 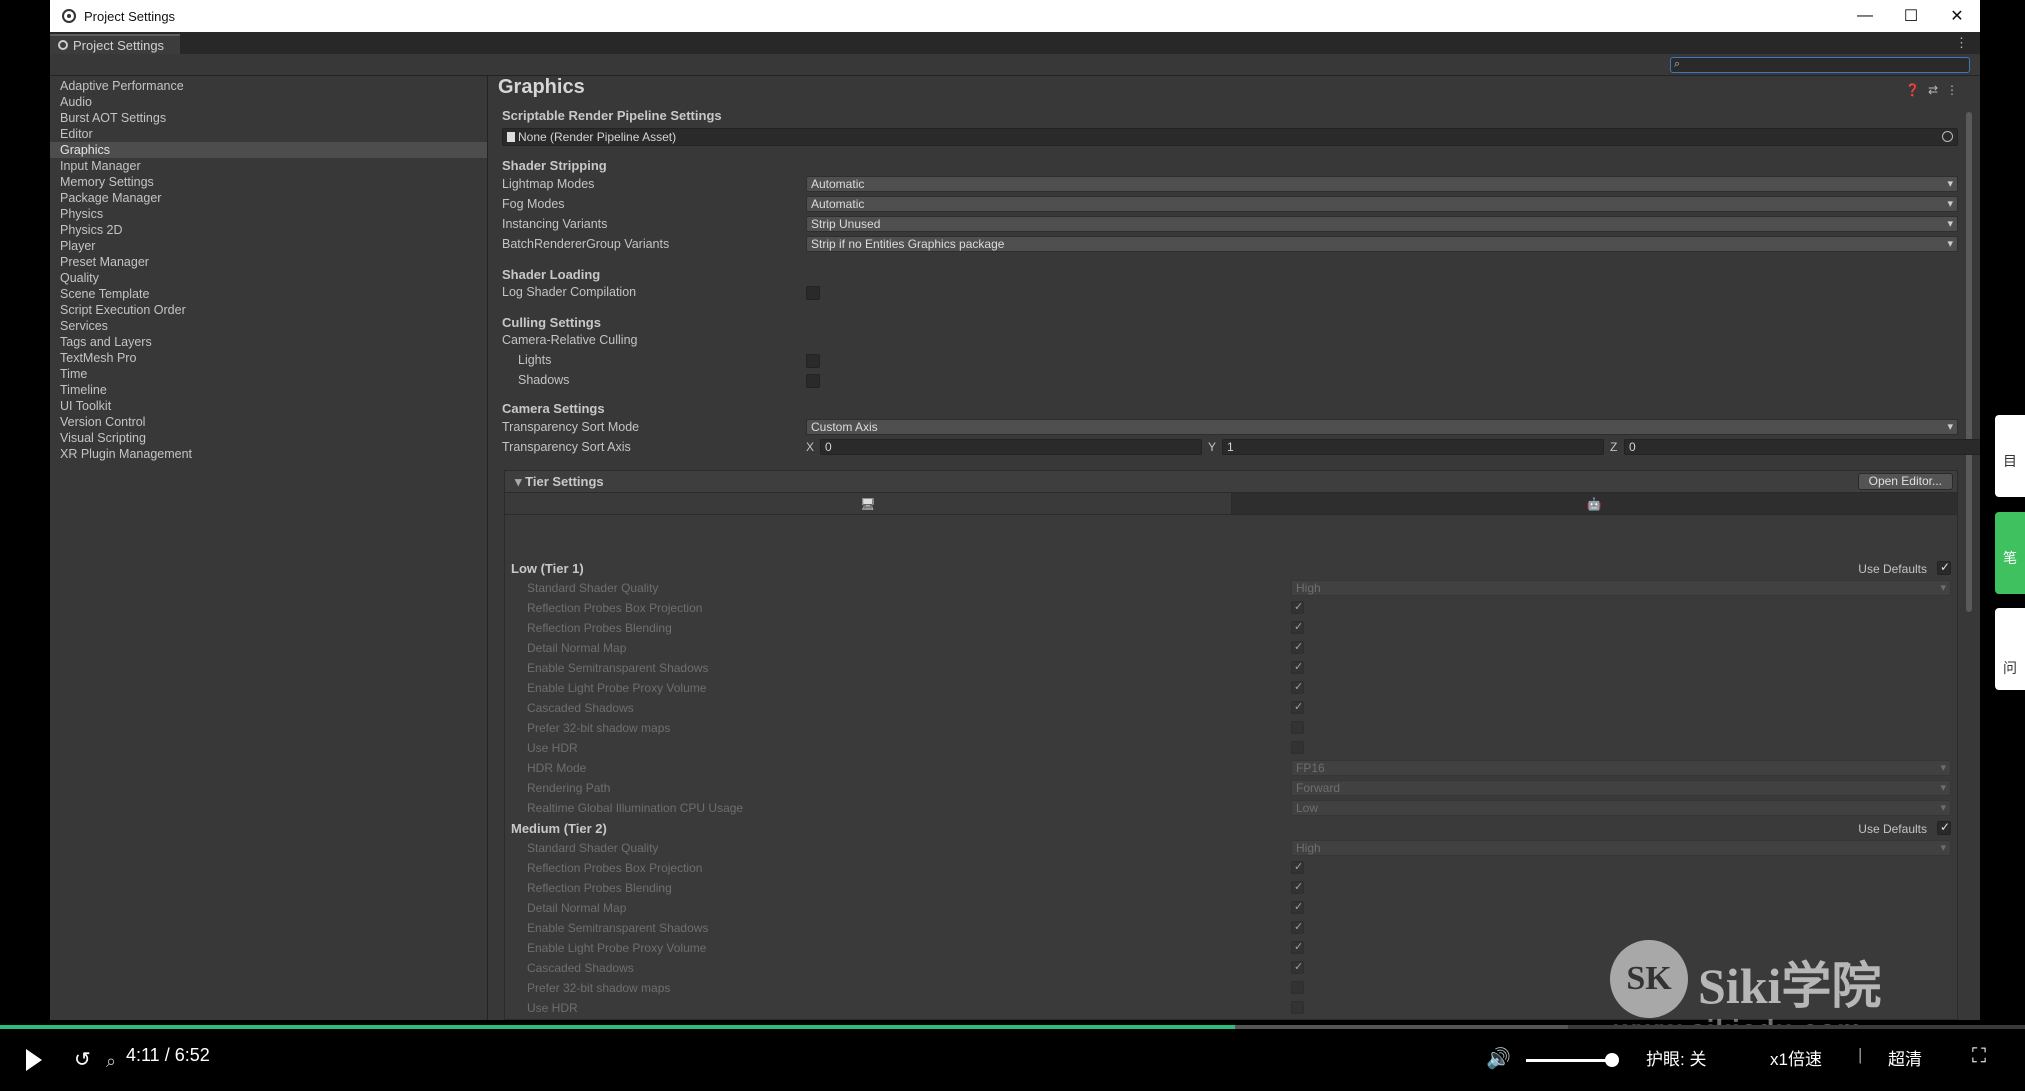 I want to click on sidebar-item: XR Plugin Management, so click(x=268, y=454).